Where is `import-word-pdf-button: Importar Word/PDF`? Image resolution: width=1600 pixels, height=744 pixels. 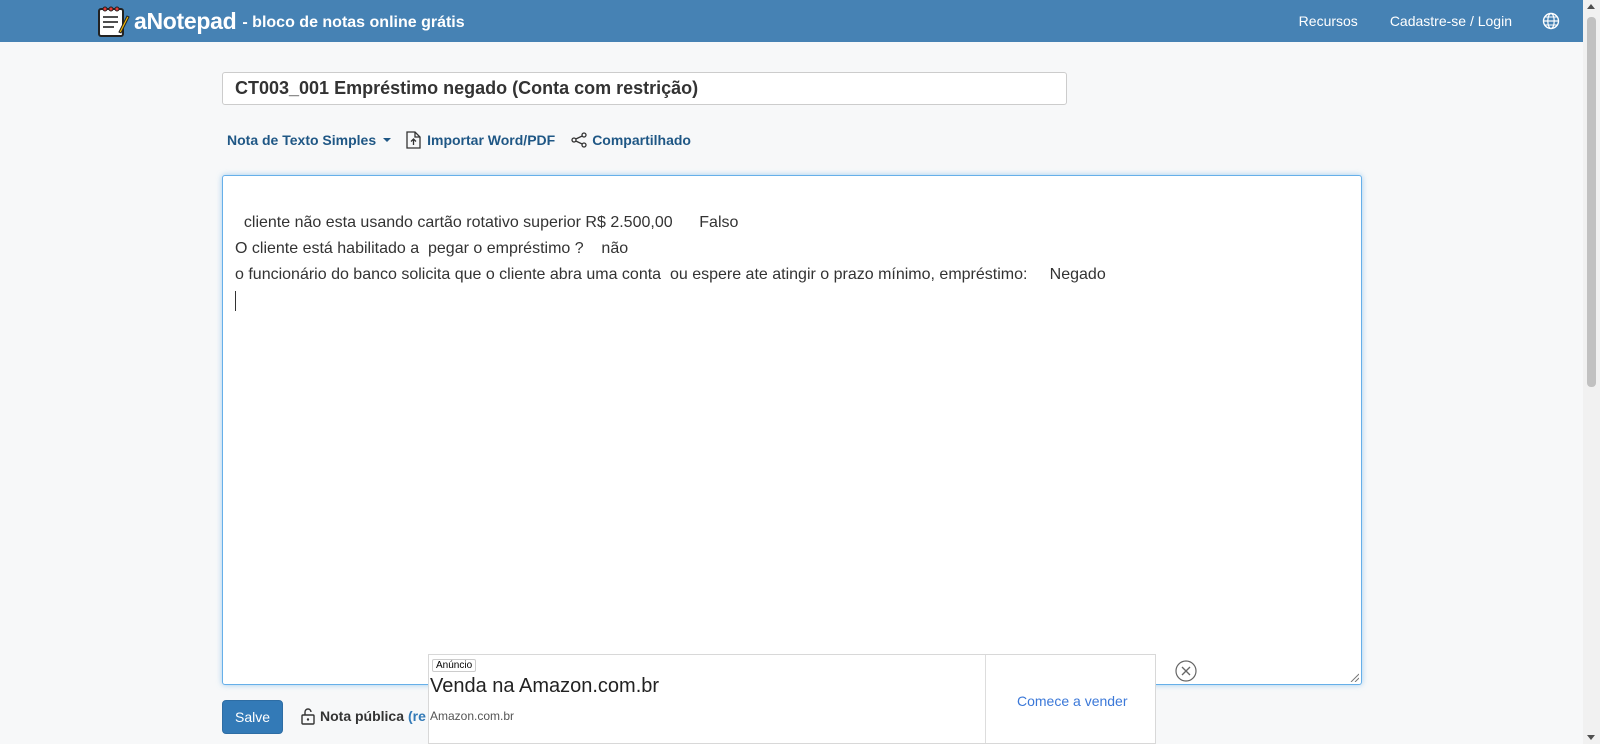
import-word-pdf-button: Importar Word/PDF is located at coordinates (480, 140).